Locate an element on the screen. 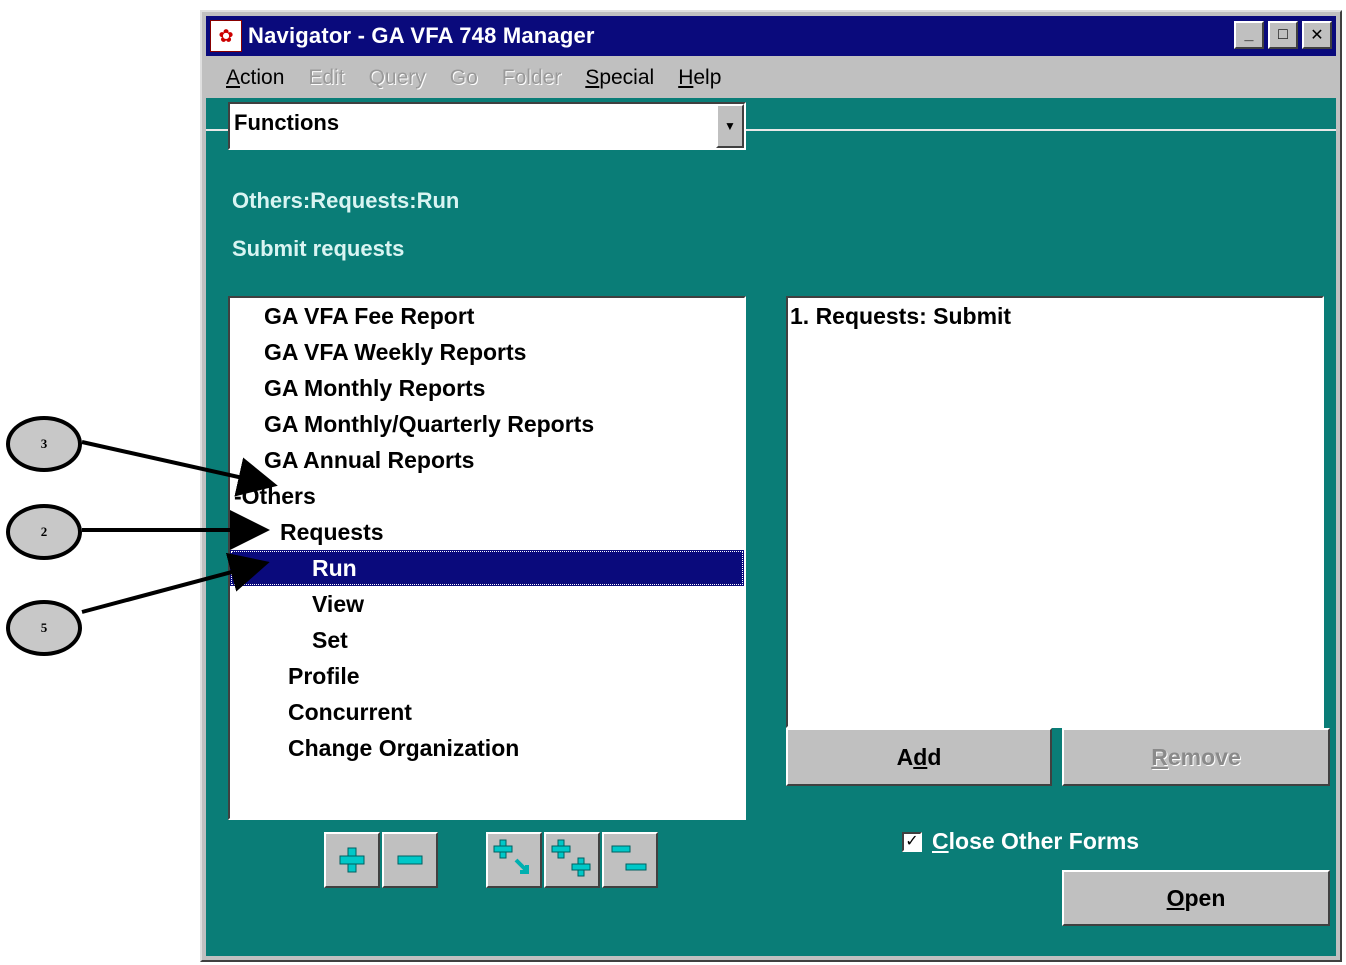 Image resolution: width=1346 pixels, height=965 pixels. minimize-button: _ is located at coordinates (1249, 35).